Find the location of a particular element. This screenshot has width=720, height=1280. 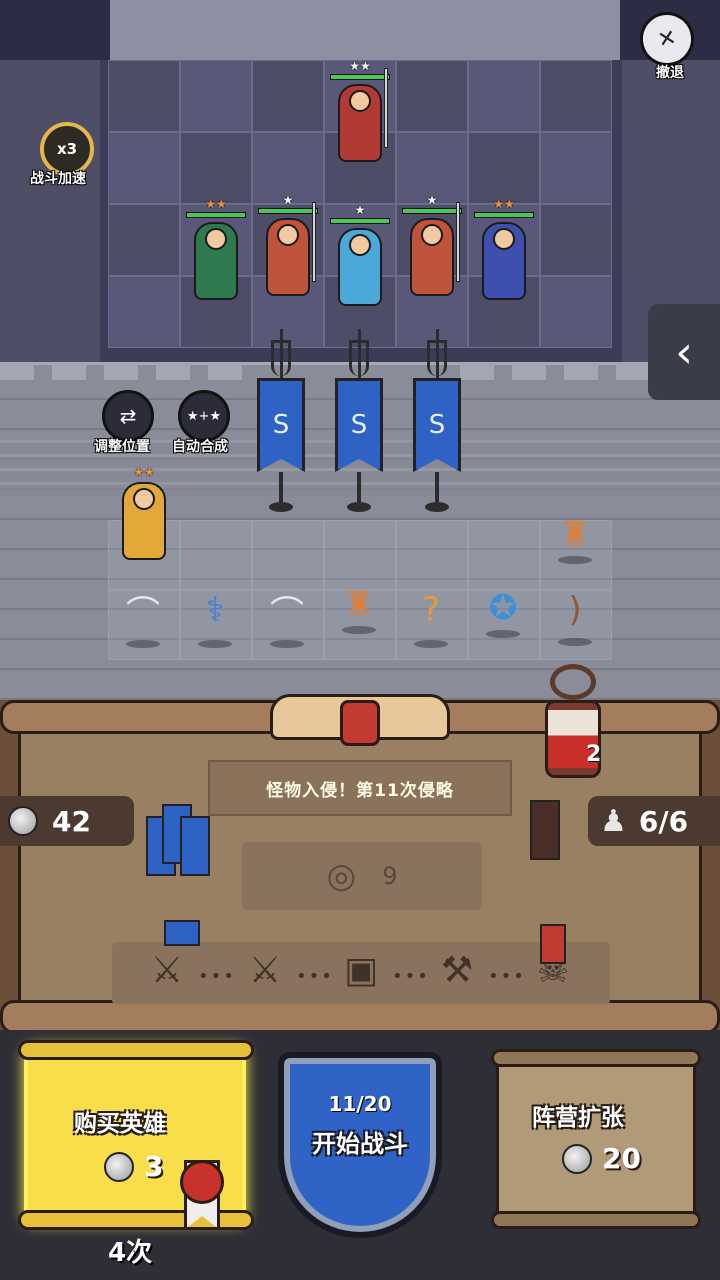

pawn-icon: ♟ is located at coordinates (613, 821).